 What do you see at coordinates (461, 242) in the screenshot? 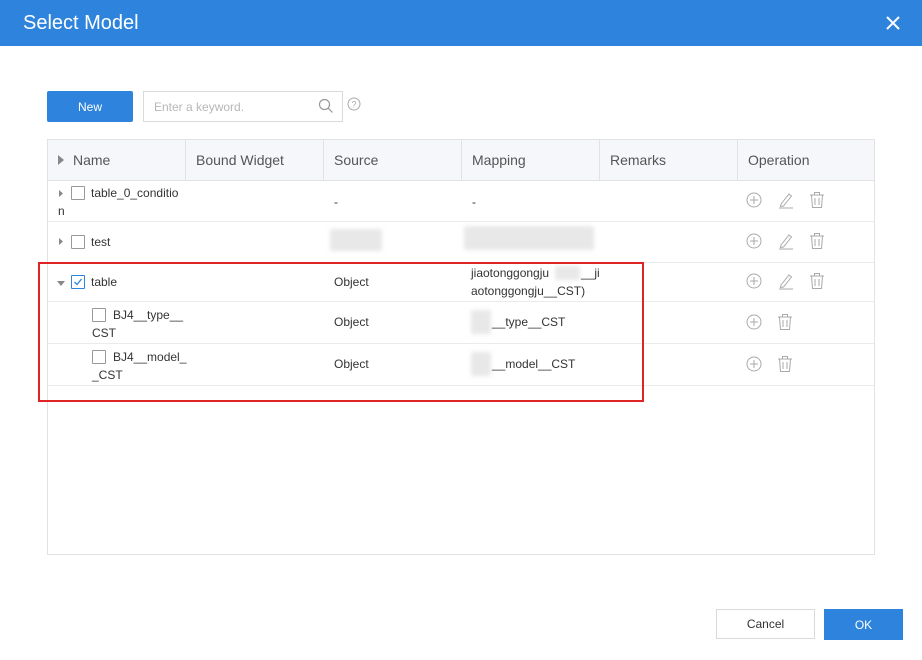
I see `table-row: test` at bounding box center [461, 242].